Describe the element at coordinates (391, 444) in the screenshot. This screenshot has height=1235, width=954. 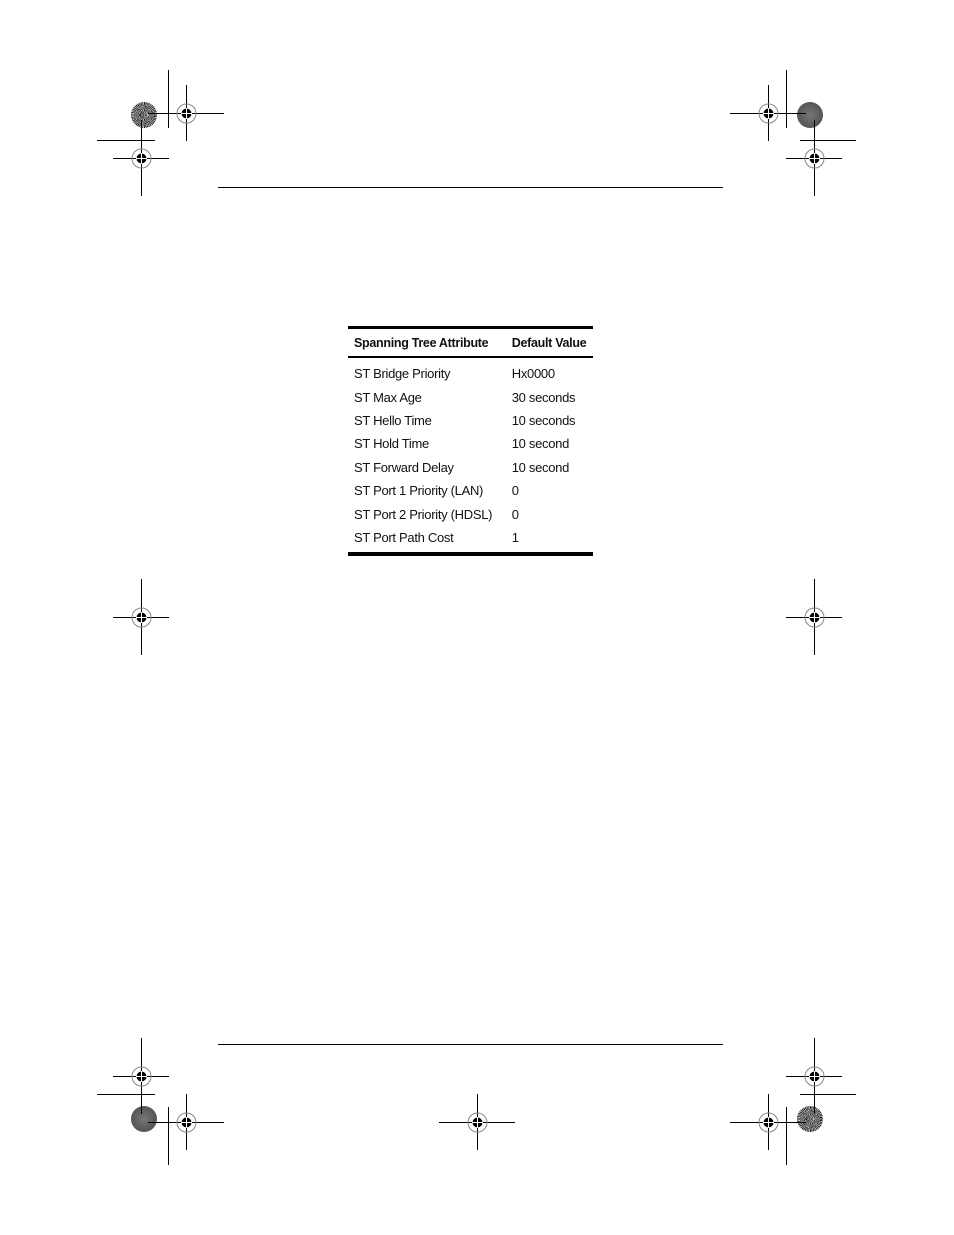
I see `attribute-cell: ST Hold Time` at that location.